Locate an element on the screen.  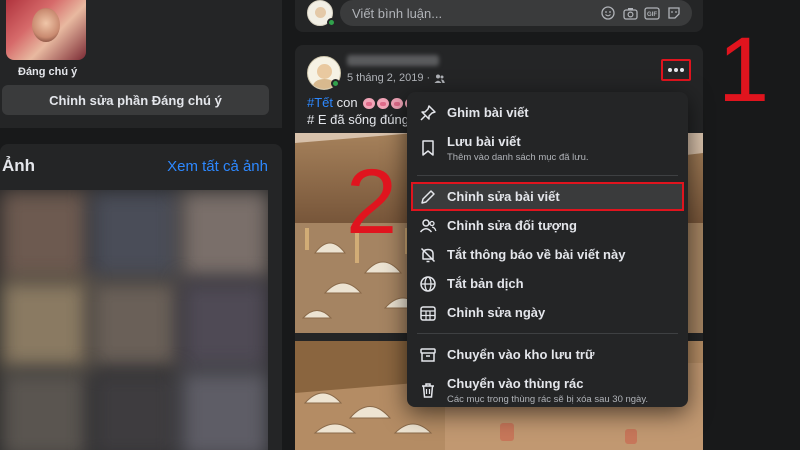
menu-item-pin-post: Ghim bài viết is located at coordinates (547, 112).